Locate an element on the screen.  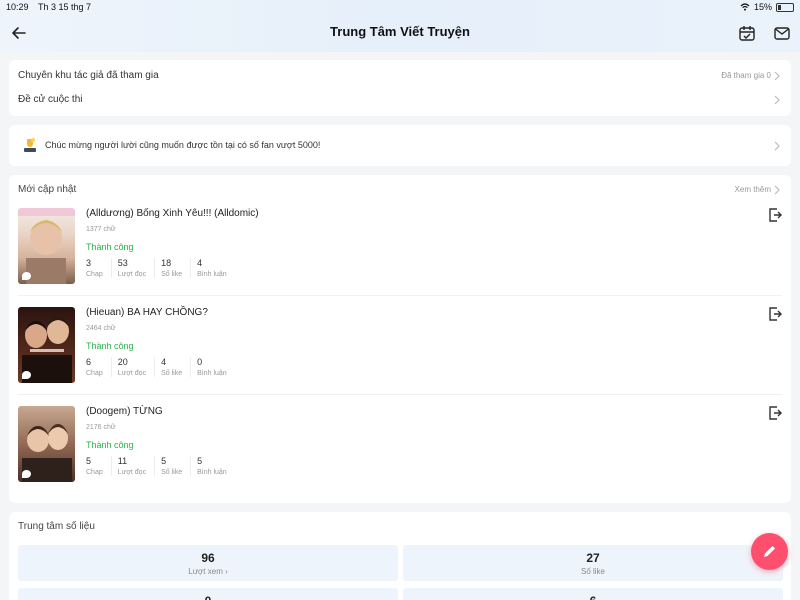
stat-tile: 6 is located at coordinates (593, 594).